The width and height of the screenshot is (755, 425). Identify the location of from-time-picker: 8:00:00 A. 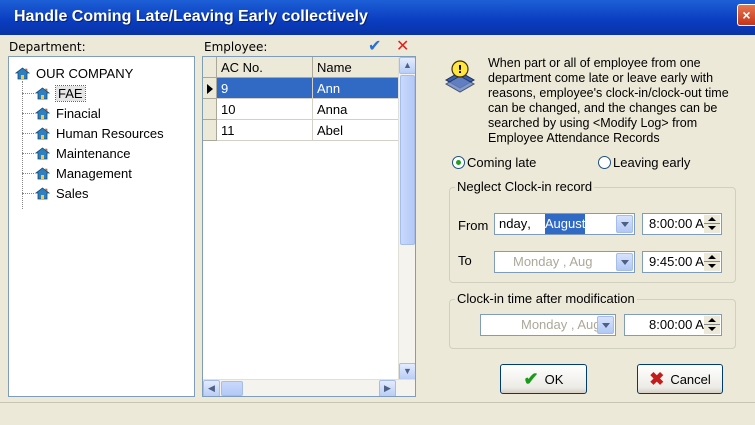
(682, 224).